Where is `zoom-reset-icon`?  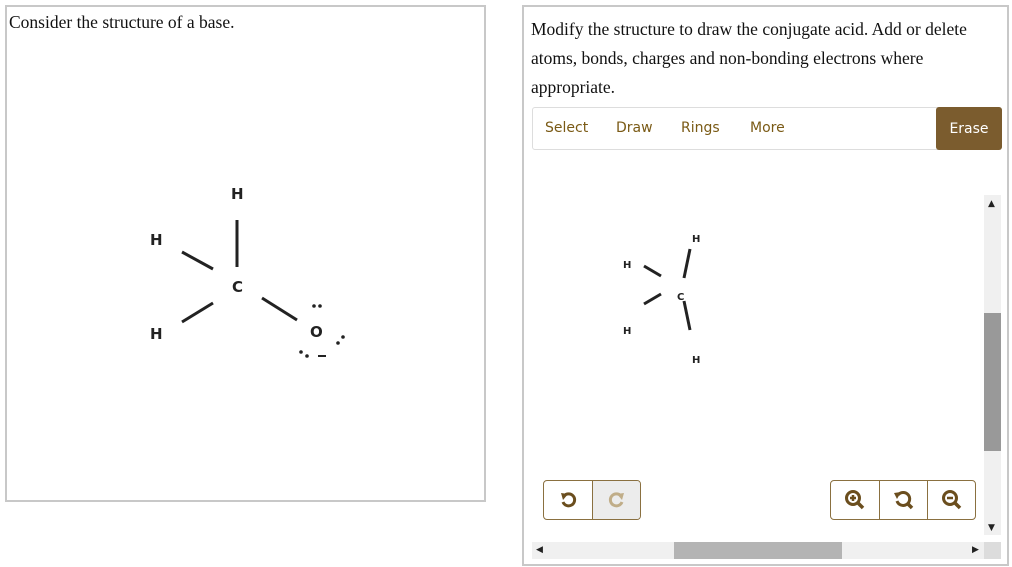 zoom-reset-icon is located at coordinates (903, 500).